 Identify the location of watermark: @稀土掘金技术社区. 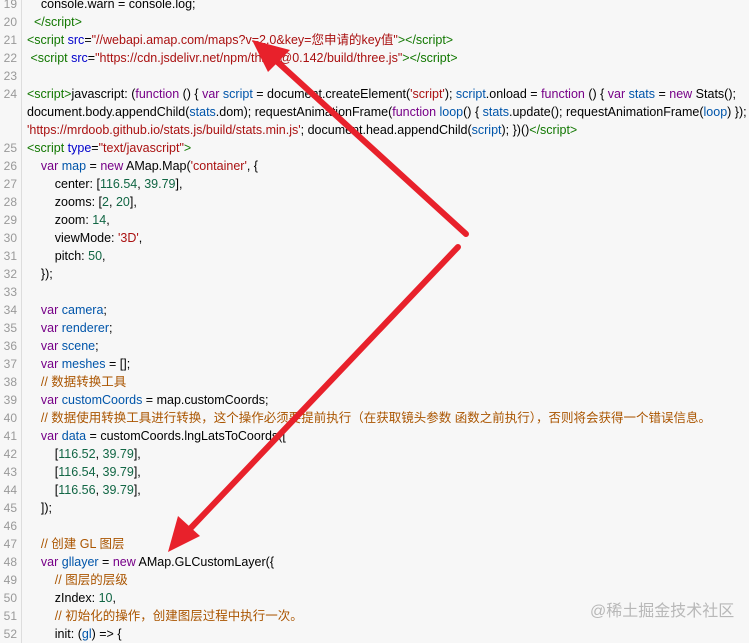
(662, 611).